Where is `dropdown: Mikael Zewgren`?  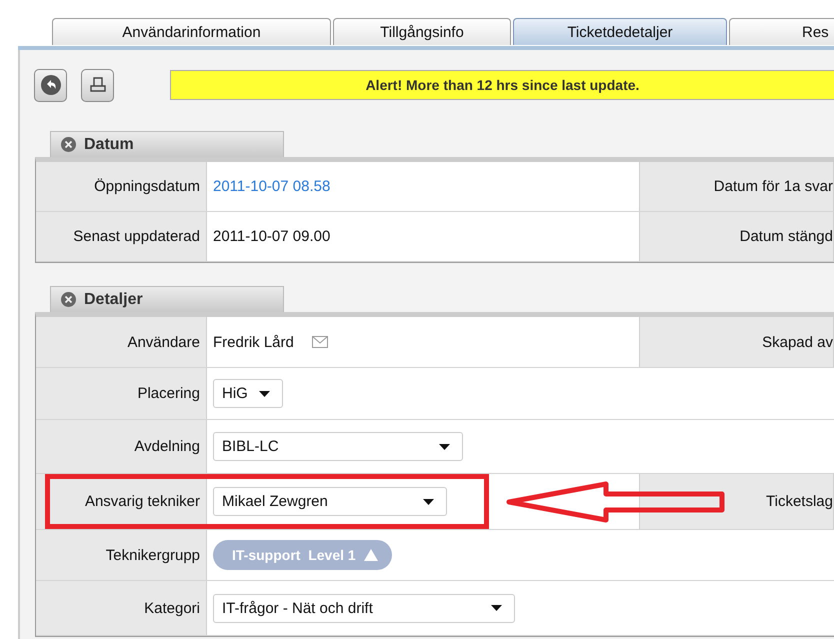 dropdown: Mikael Zewgren is located at coordinates (330, 501).